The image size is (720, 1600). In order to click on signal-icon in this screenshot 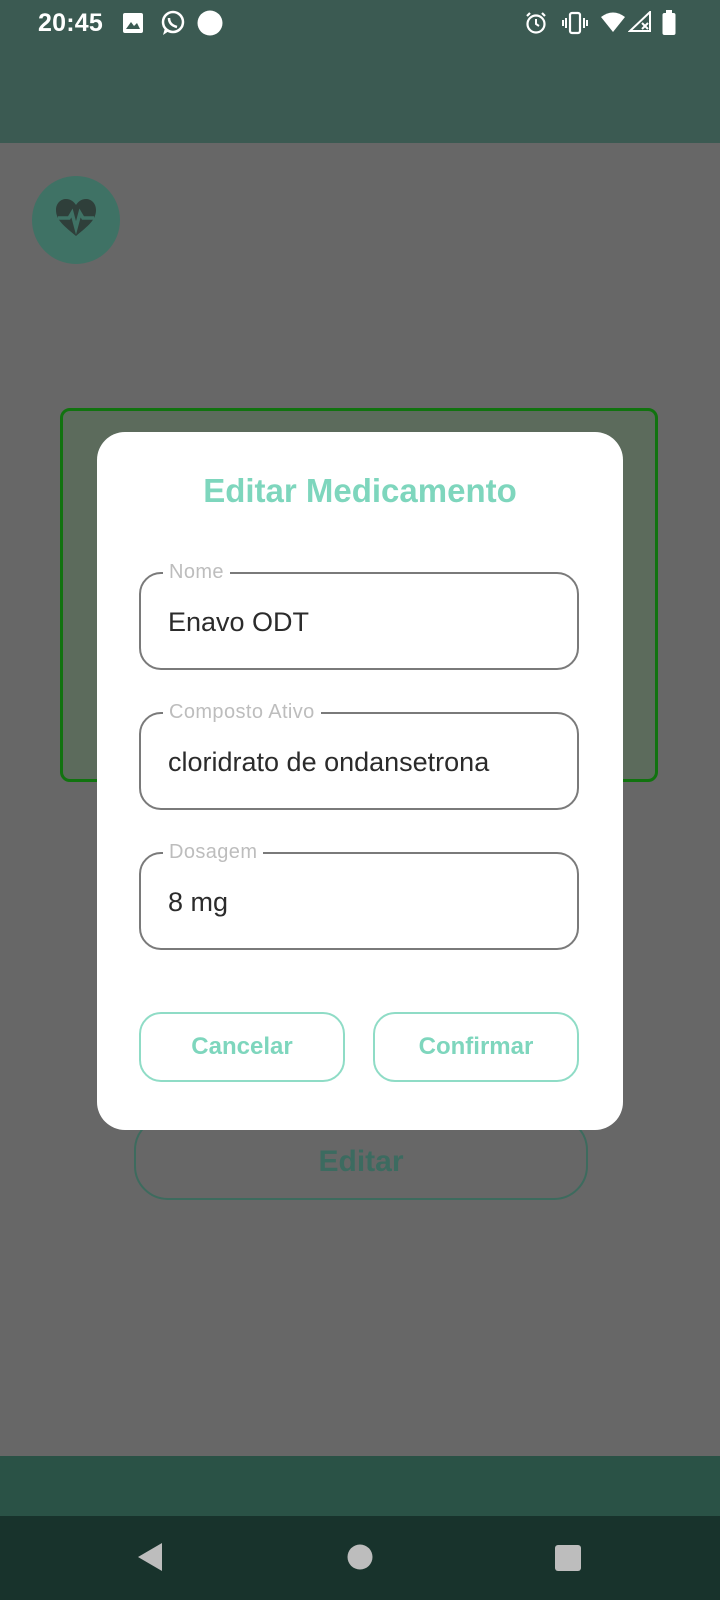, I will do `click(639, 23)`.